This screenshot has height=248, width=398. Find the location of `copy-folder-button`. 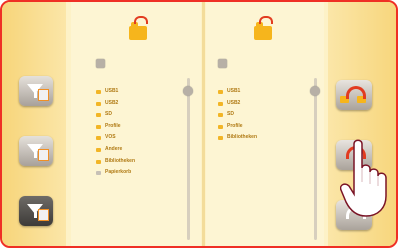

copy-folder-button is located at coordinates (354, 95).